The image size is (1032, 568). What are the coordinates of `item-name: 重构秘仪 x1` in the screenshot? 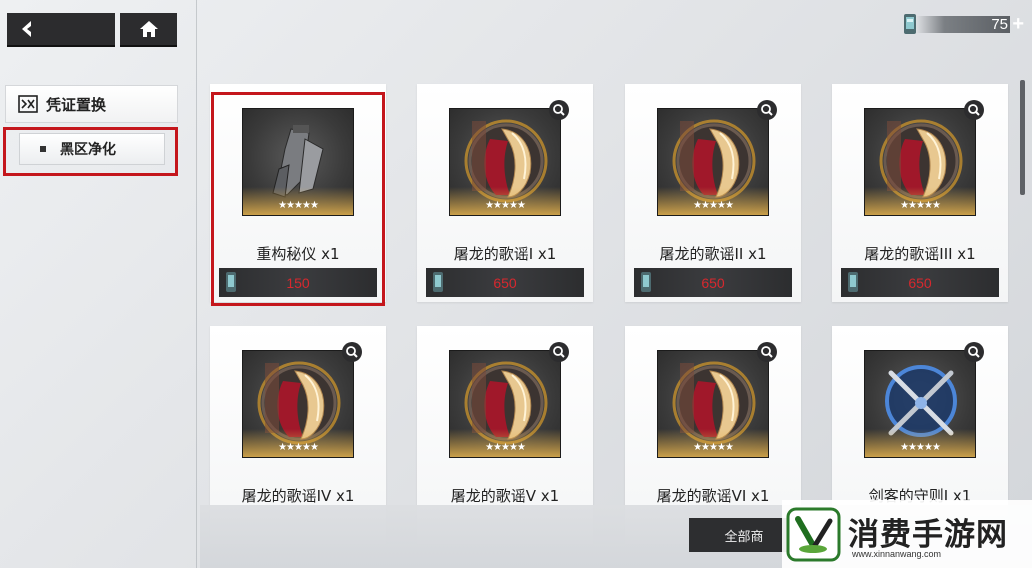 It's located at (298, 254).